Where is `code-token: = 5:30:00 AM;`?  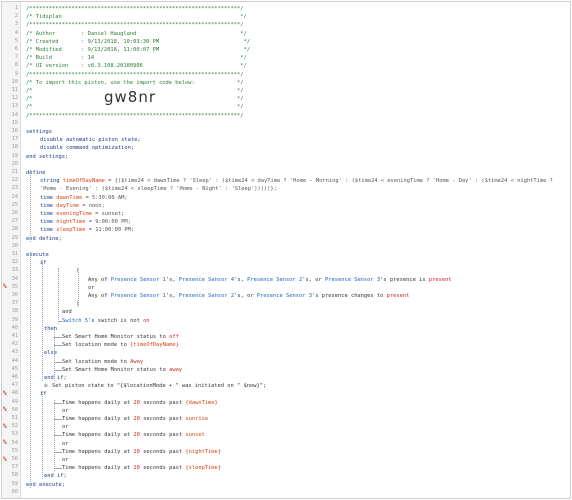
code-token: = 5:30:00 AM; is located at coordinates (105, 197).